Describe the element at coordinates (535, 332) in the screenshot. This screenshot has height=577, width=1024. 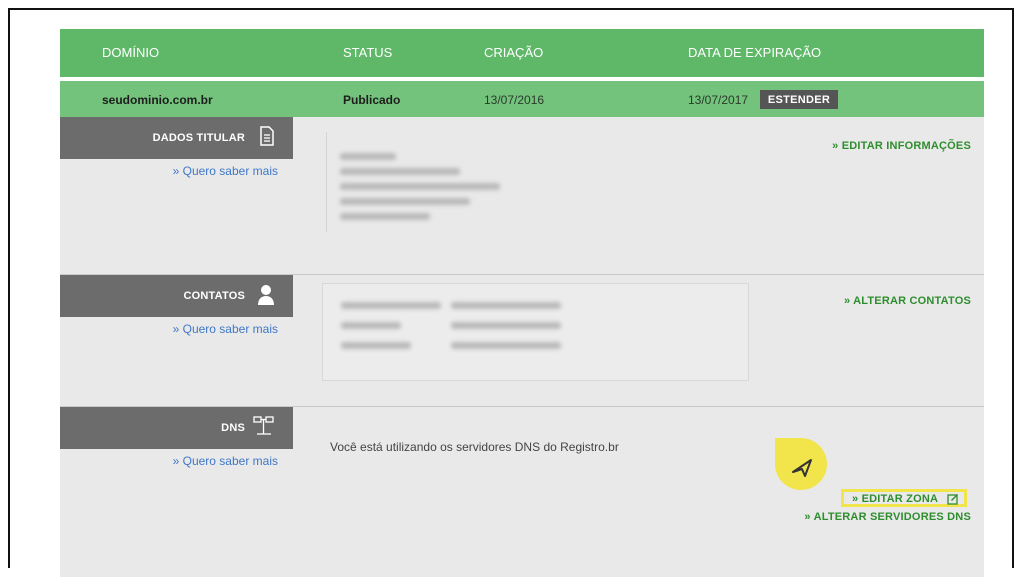
I see `contacts-blurred-table` at that location.